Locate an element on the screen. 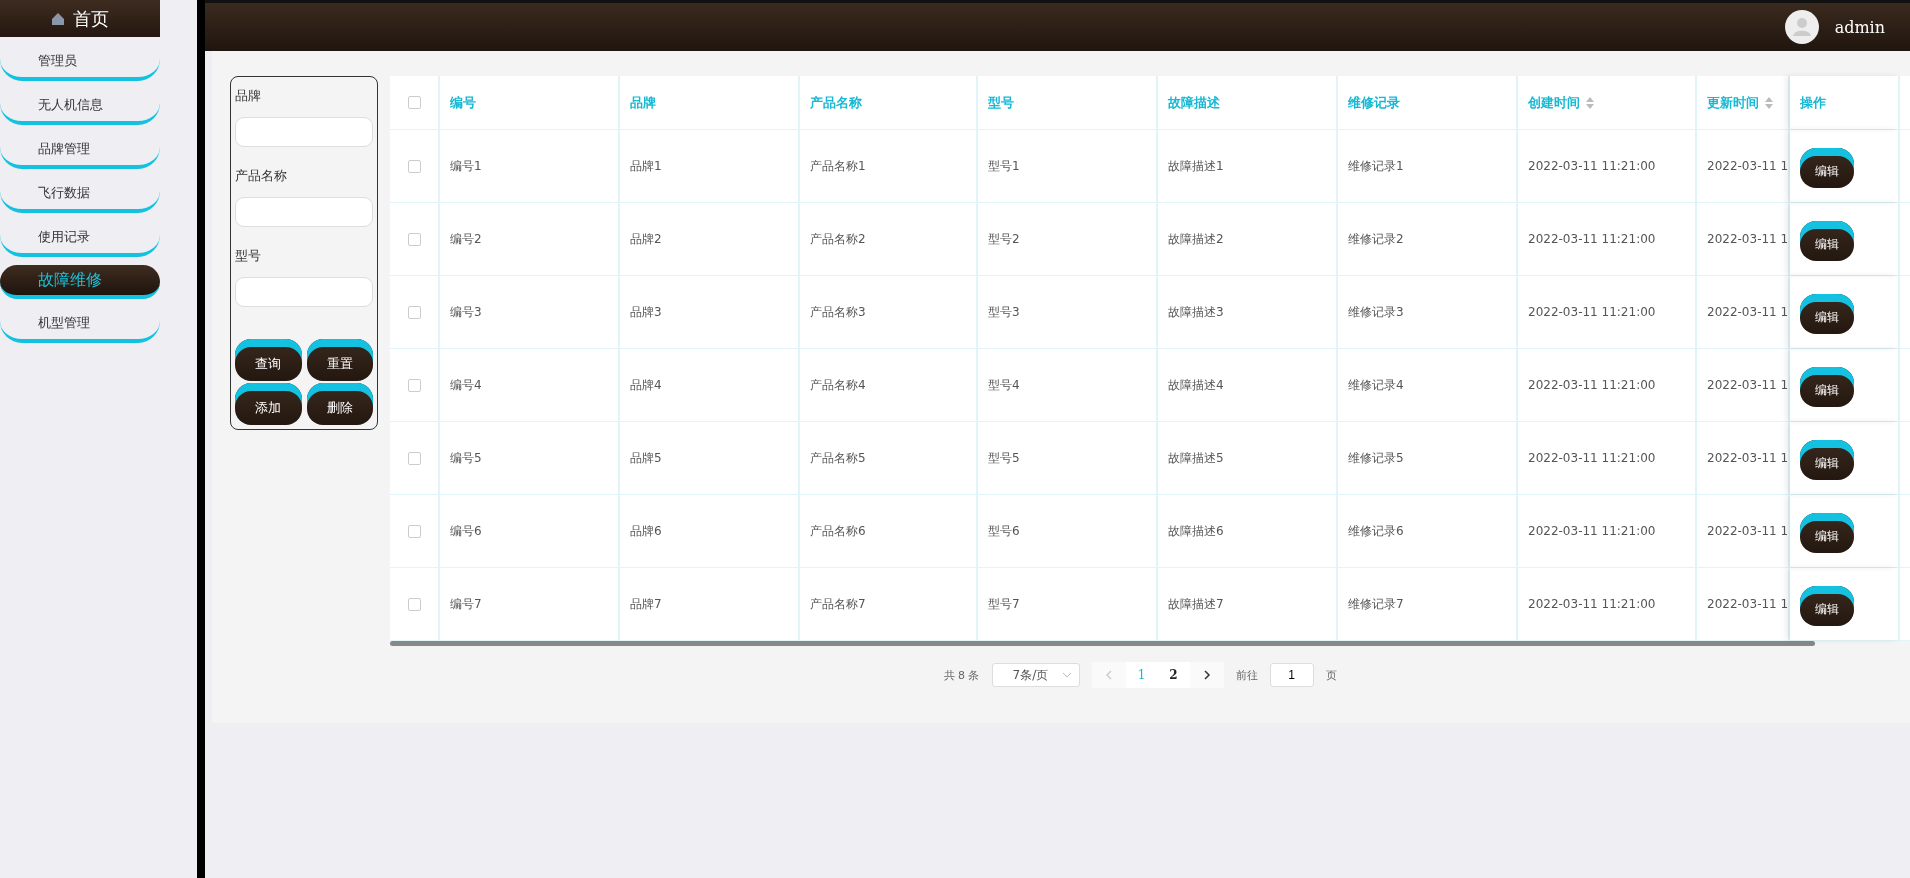  page-button: 2 is located at coordinates (1173, 675).